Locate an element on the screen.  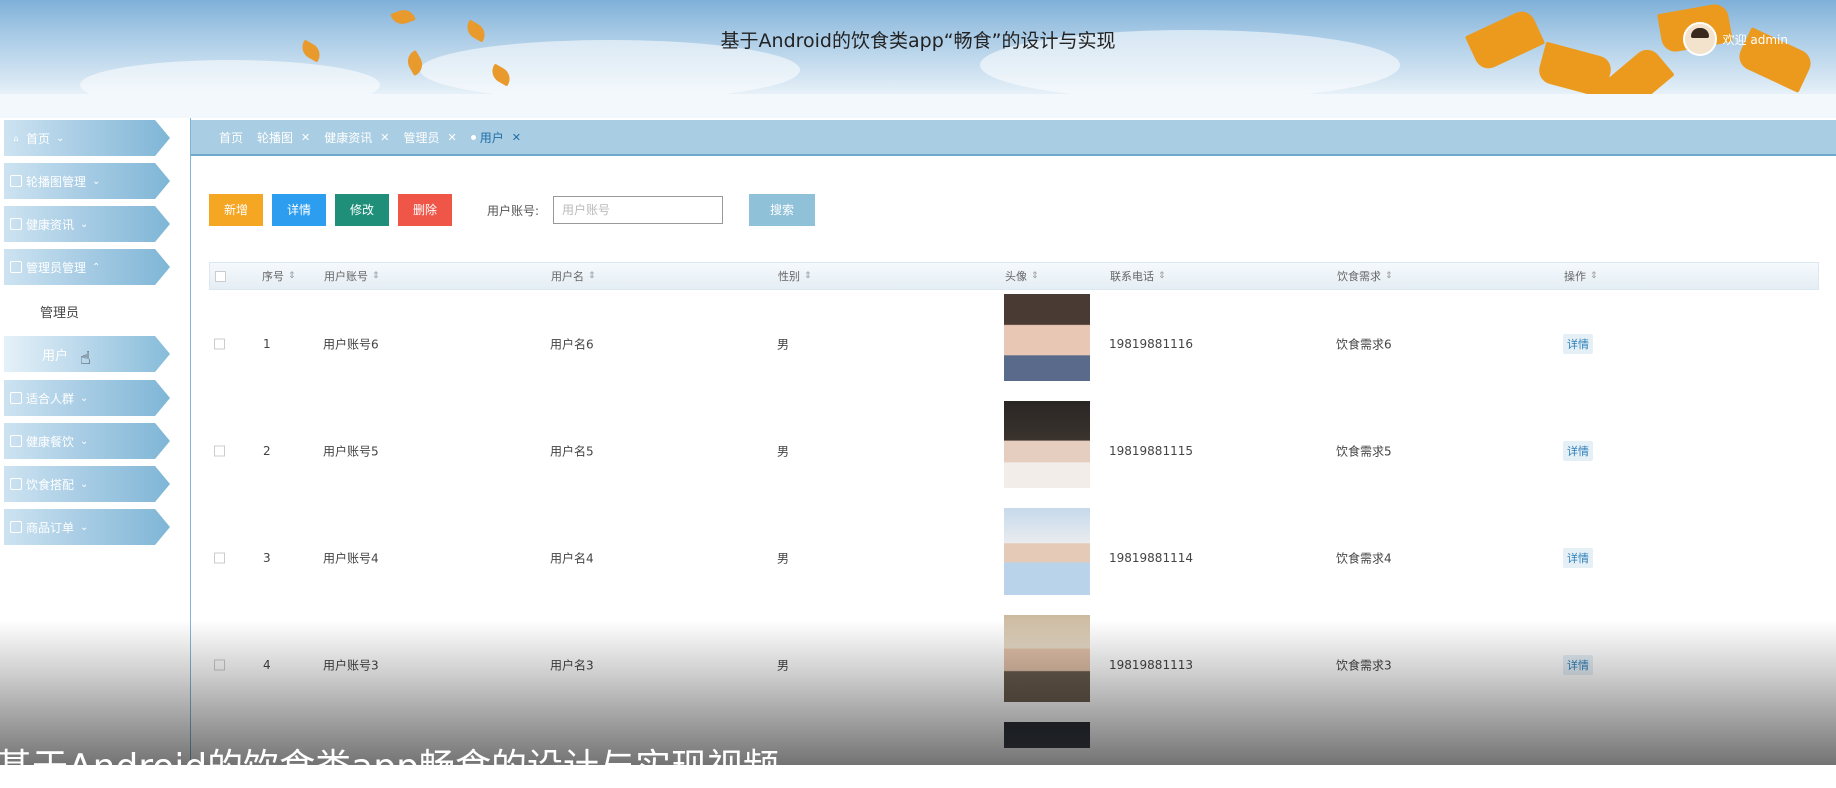
app-header: 基于Android的饮食类app“畅食”的设计与实现 欢迎 admin is located at coordinates (918, 59).